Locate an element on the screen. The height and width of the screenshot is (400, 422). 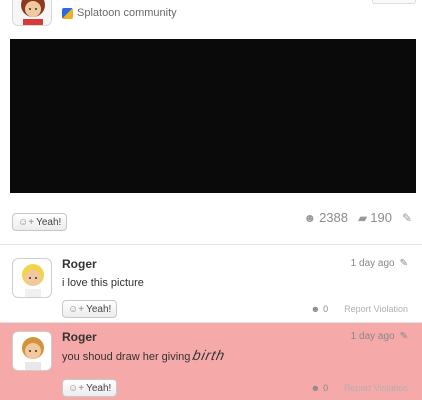
yeah-button: ☺+ Yeah! is located at coordinates (40, 222).